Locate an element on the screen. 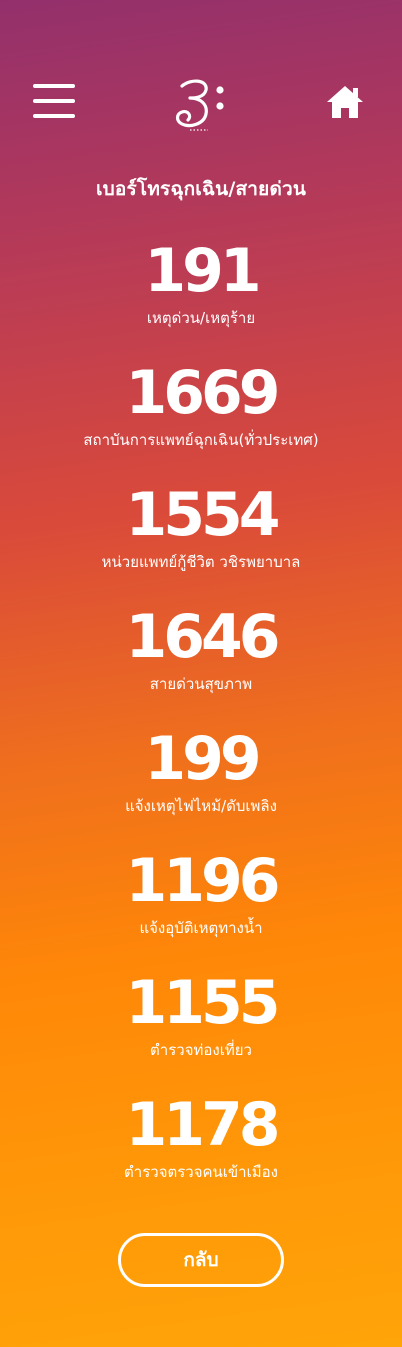  hotline-number: 1554 is located at coordinates (203, 515).